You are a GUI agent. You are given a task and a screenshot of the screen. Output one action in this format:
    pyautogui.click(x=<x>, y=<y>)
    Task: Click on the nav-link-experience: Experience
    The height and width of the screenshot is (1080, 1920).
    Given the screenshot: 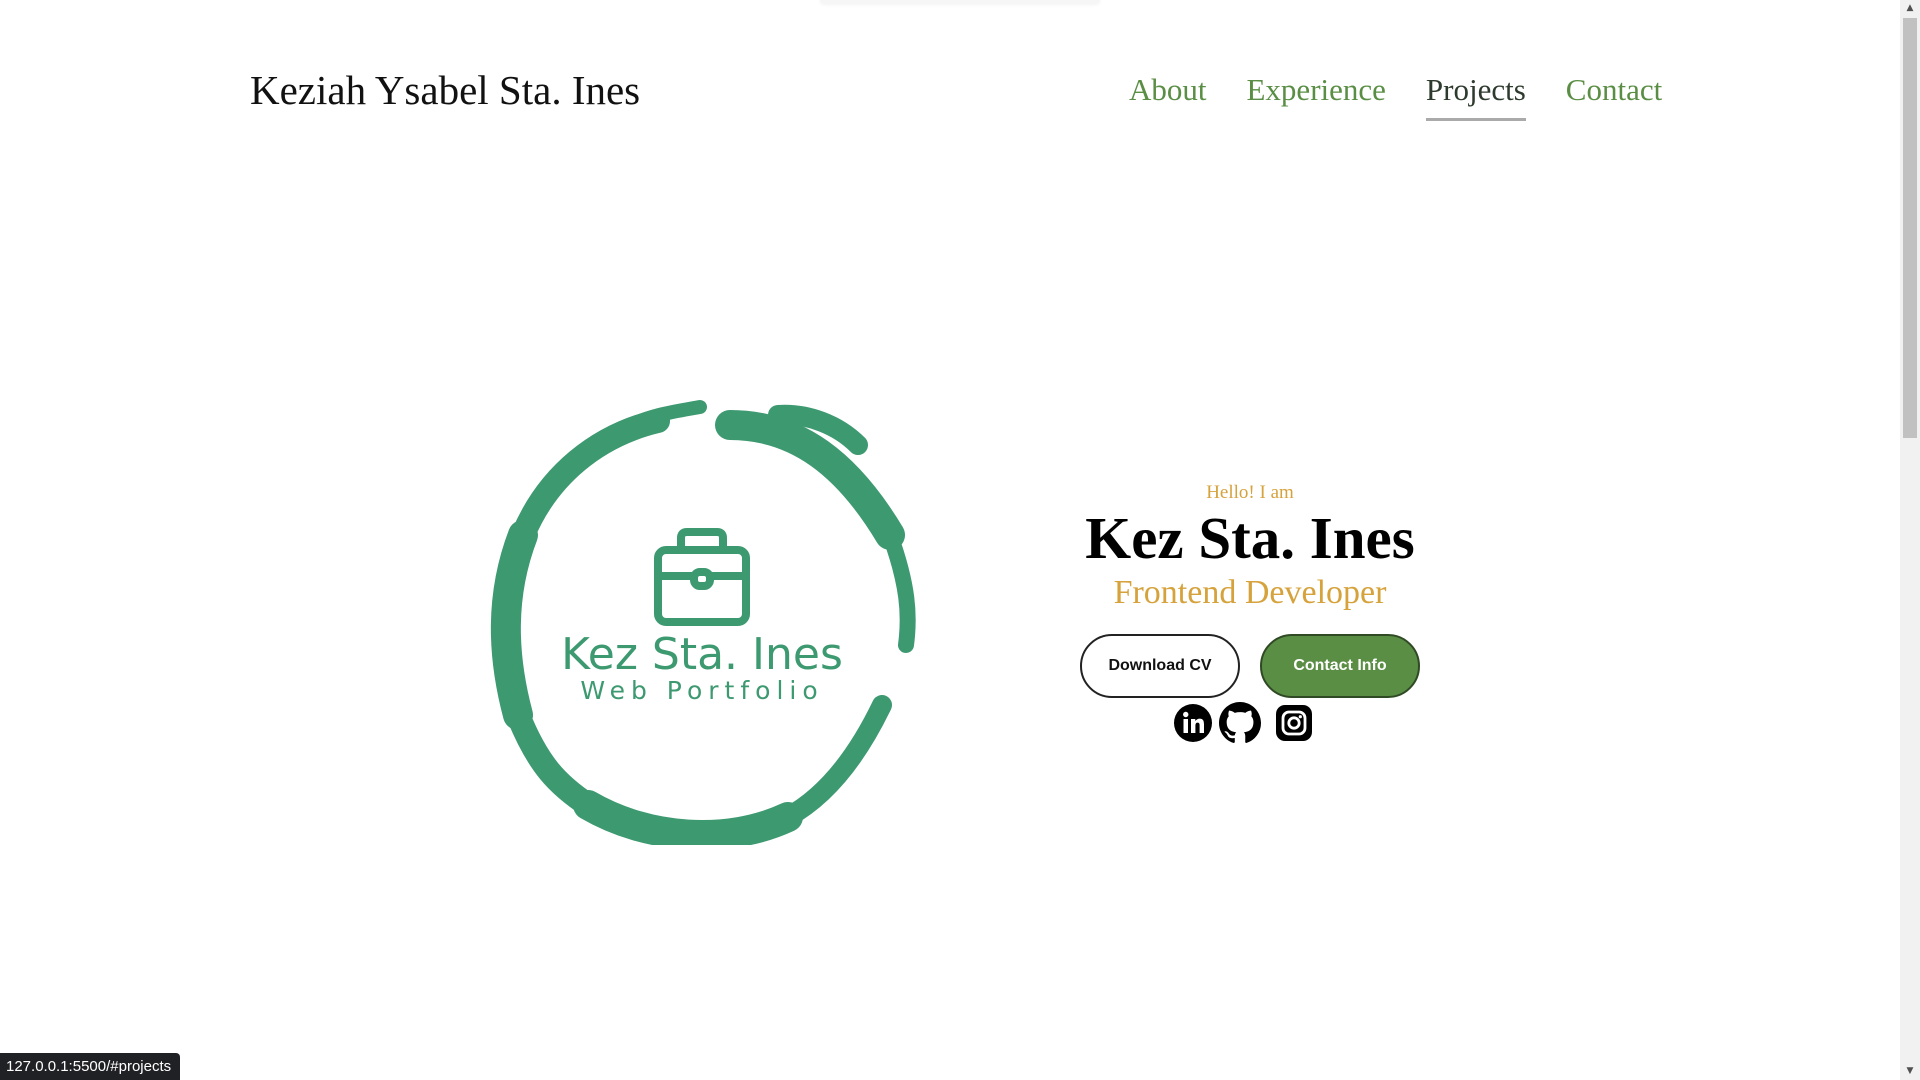 What is the action you would take?
    pyautogui.click(x=1316, y=96)
    